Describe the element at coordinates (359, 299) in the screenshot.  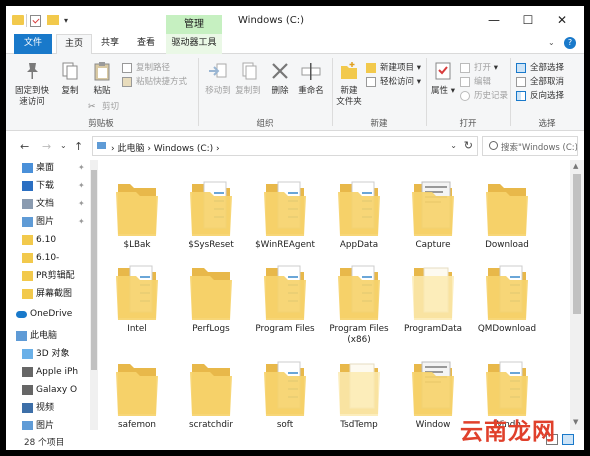
I see `folder-item: Program Files (x86)` at that location.